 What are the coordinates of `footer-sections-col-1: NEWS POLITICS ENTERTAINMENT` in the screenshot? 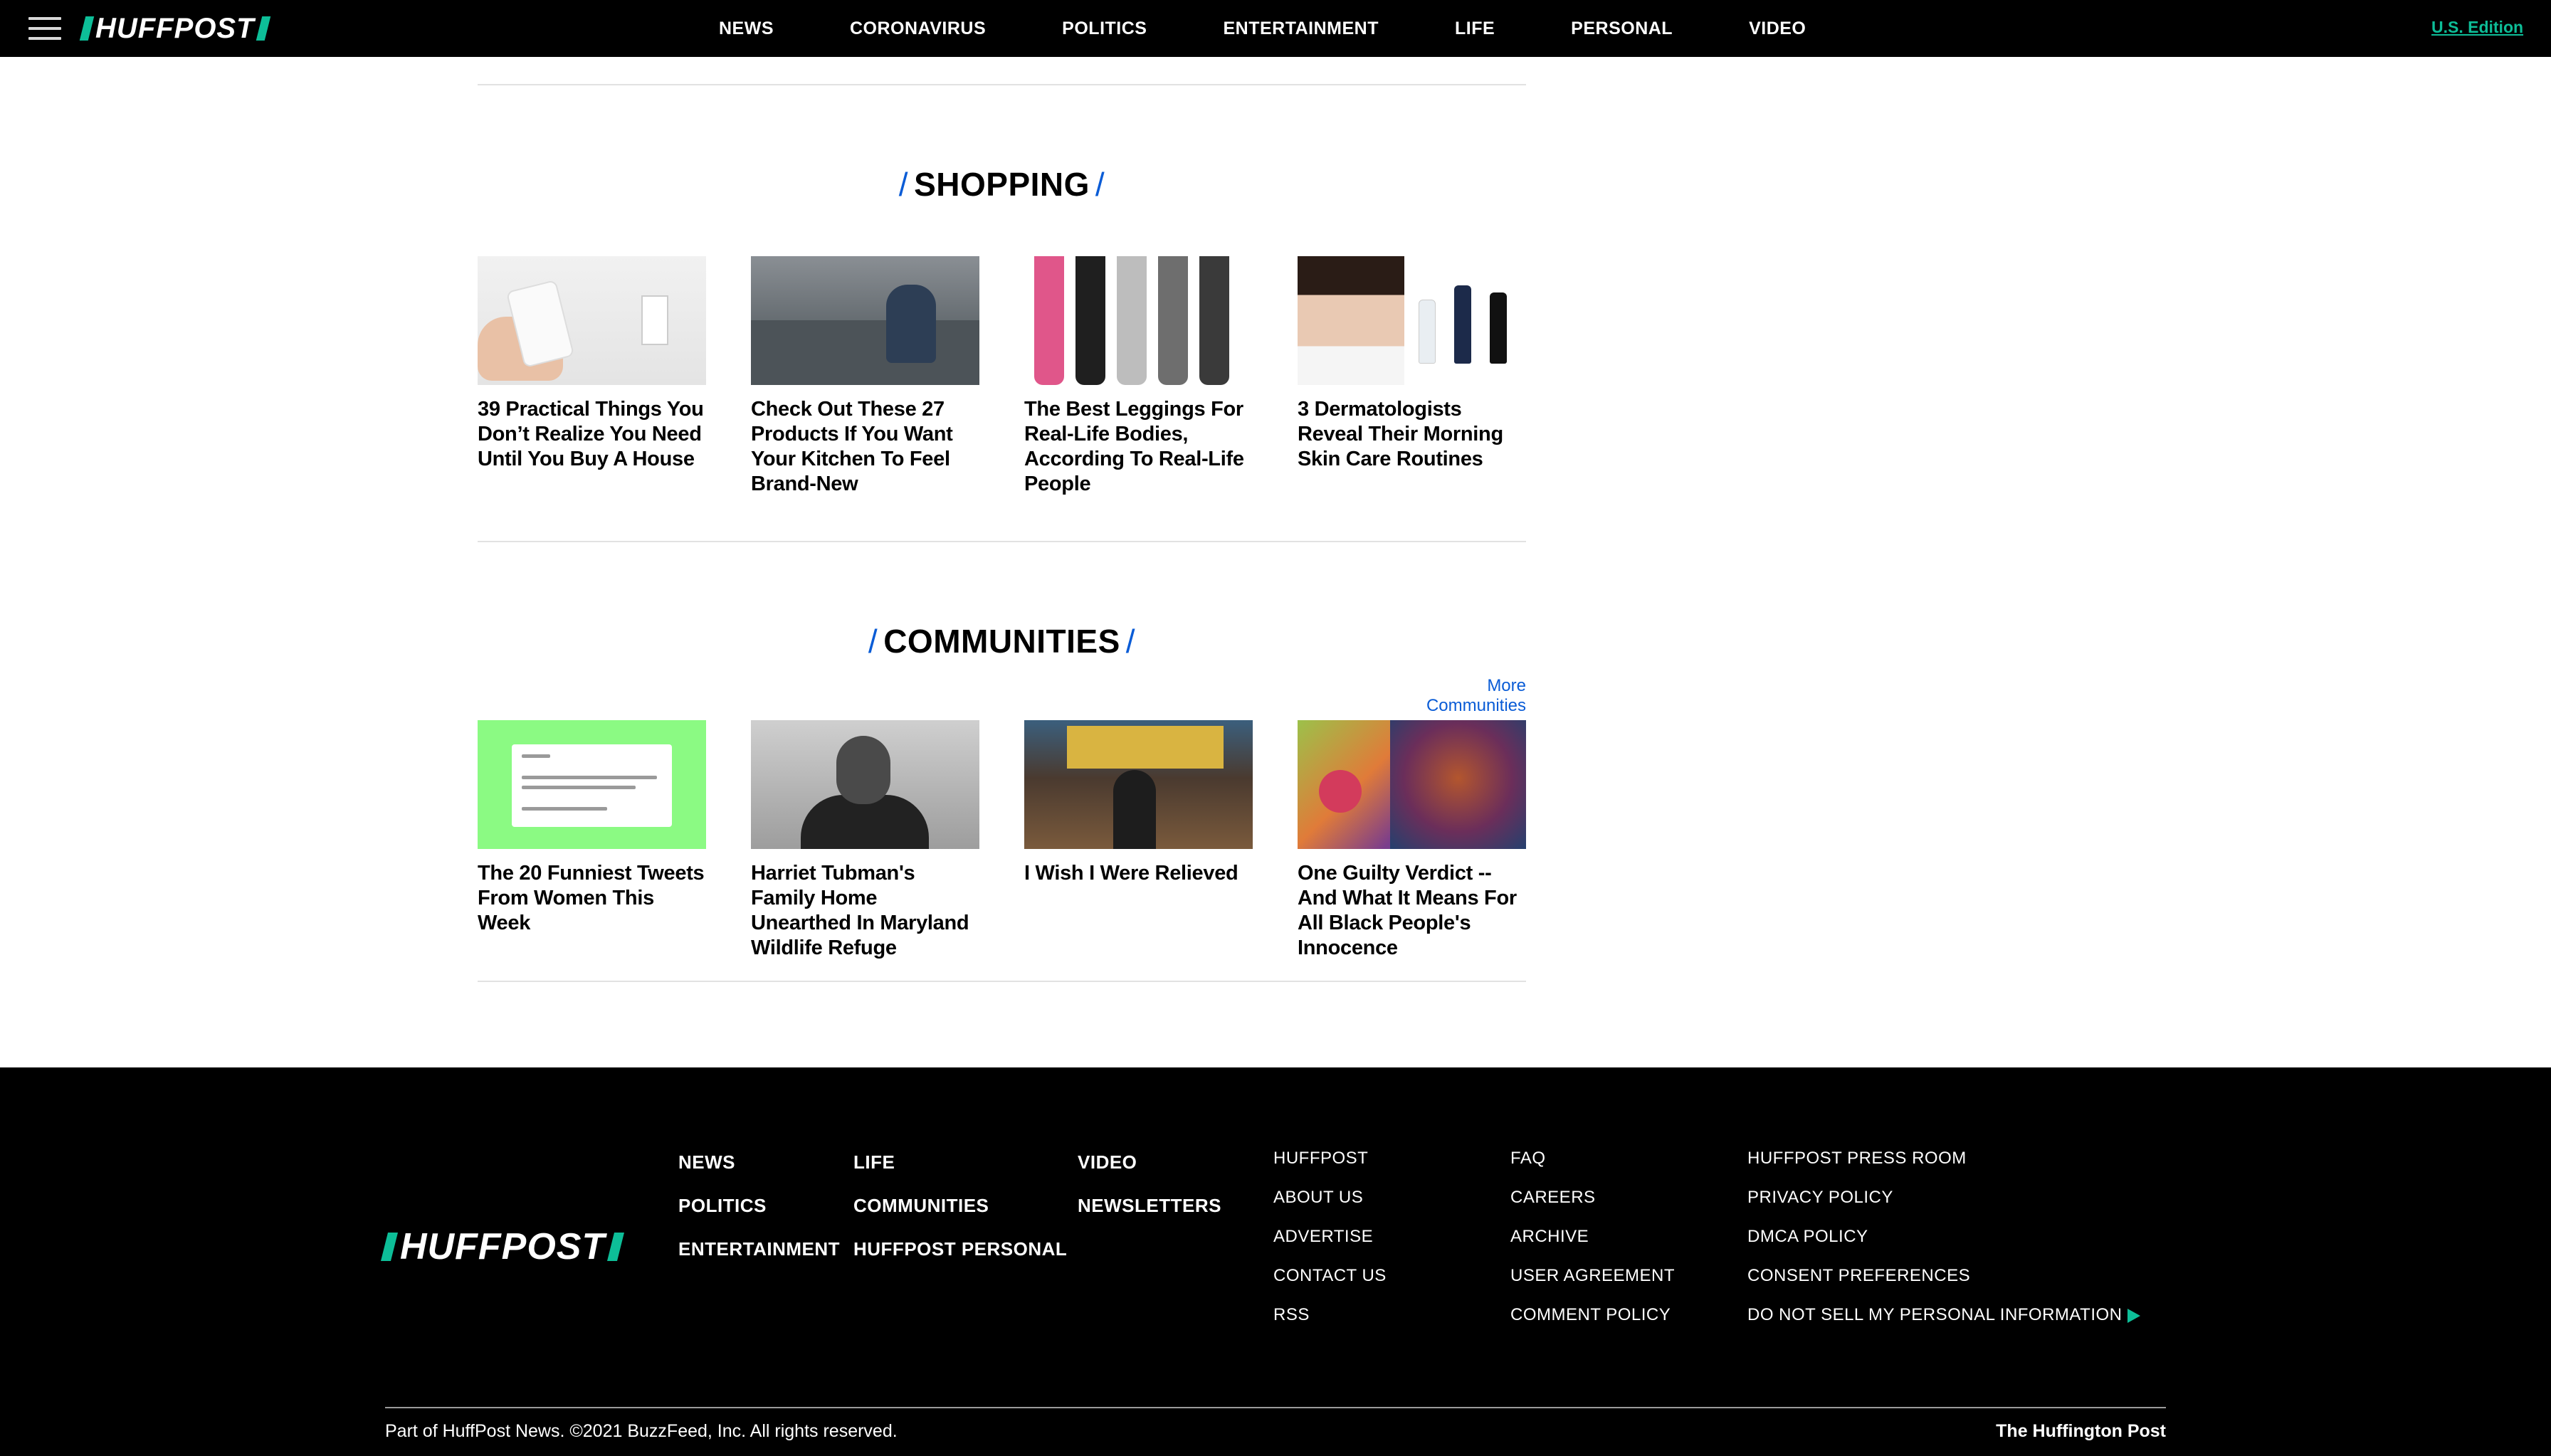 It's located at (759, 1216).